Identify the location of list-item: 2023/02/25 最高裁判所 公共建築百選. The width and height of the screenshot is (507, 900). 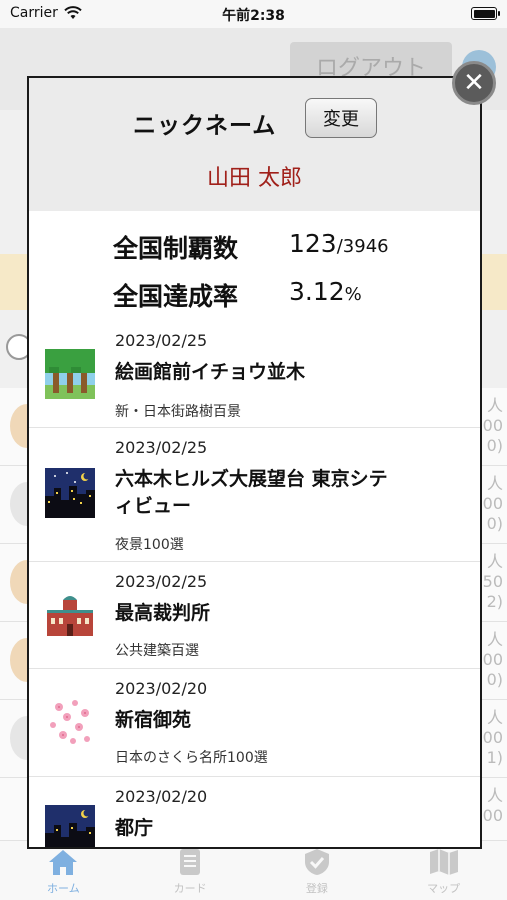
(254, 615).